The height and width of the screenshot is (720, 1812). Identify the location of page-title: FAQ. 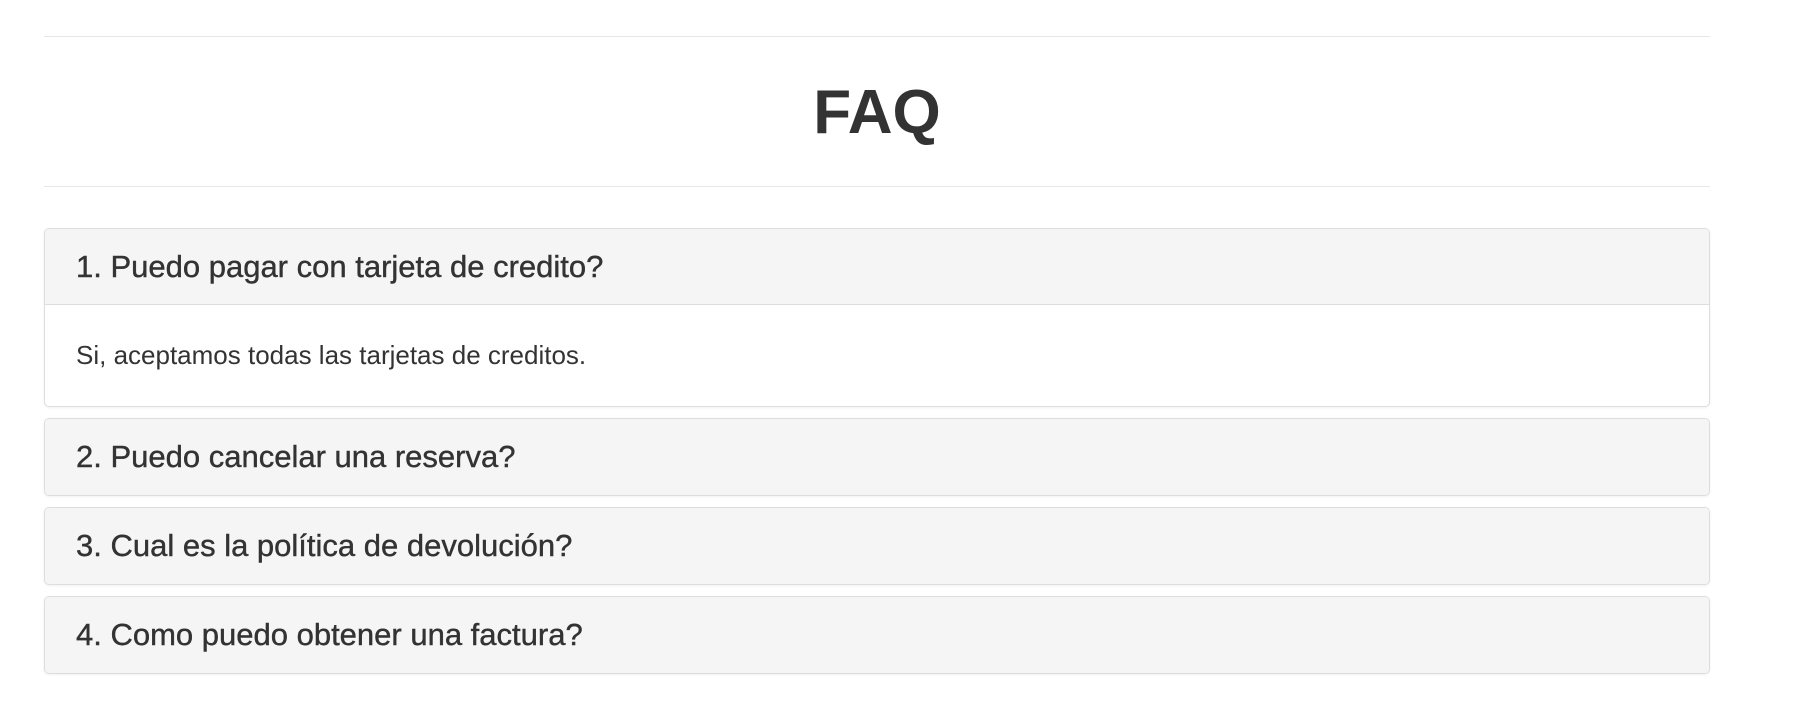
(877, 112).